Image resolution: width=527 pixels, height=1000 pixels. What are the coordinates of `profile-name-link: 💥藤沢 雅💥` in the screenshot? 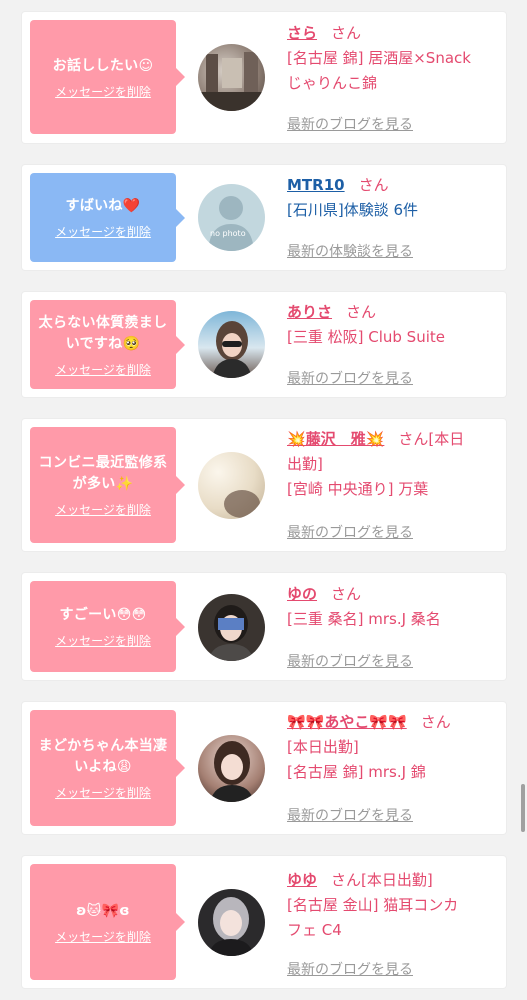 It's located at (335, 439).